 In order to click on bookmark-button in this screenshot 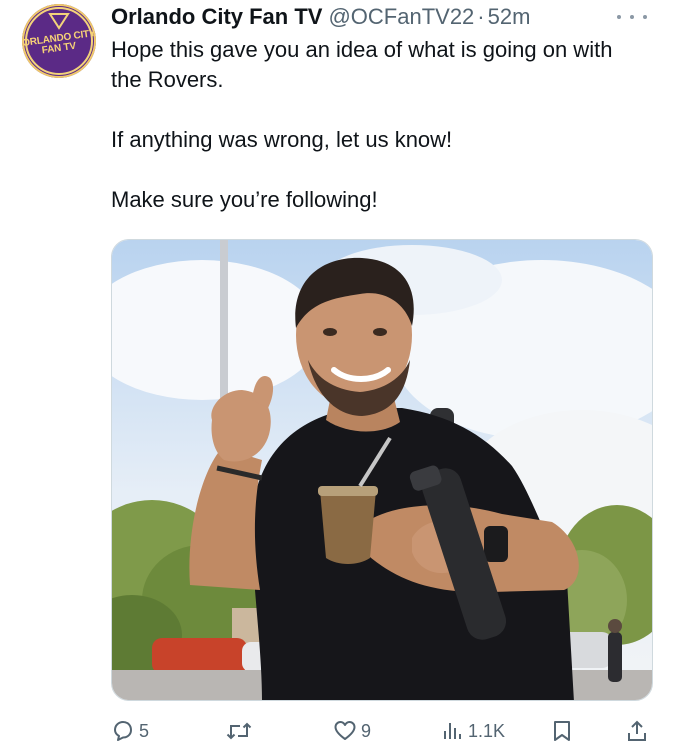, I will do `click(562, 731)`.